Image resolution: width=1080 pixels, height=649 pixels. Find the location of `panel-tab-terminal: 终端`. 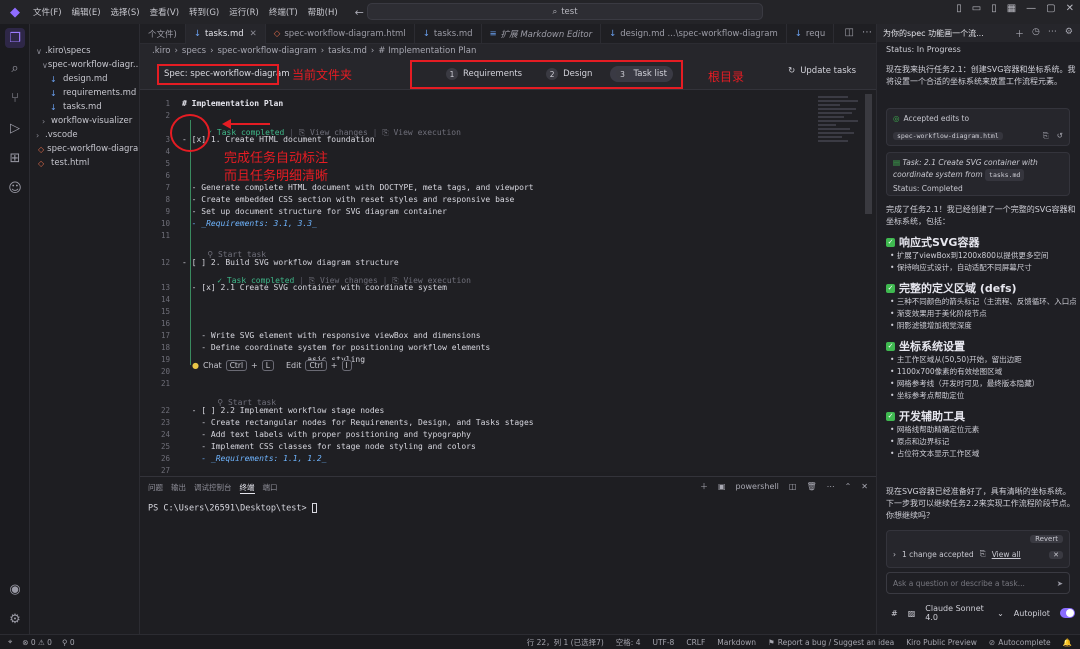

panel-tab-terminal: 终端 is located at coordinates (247, 488).